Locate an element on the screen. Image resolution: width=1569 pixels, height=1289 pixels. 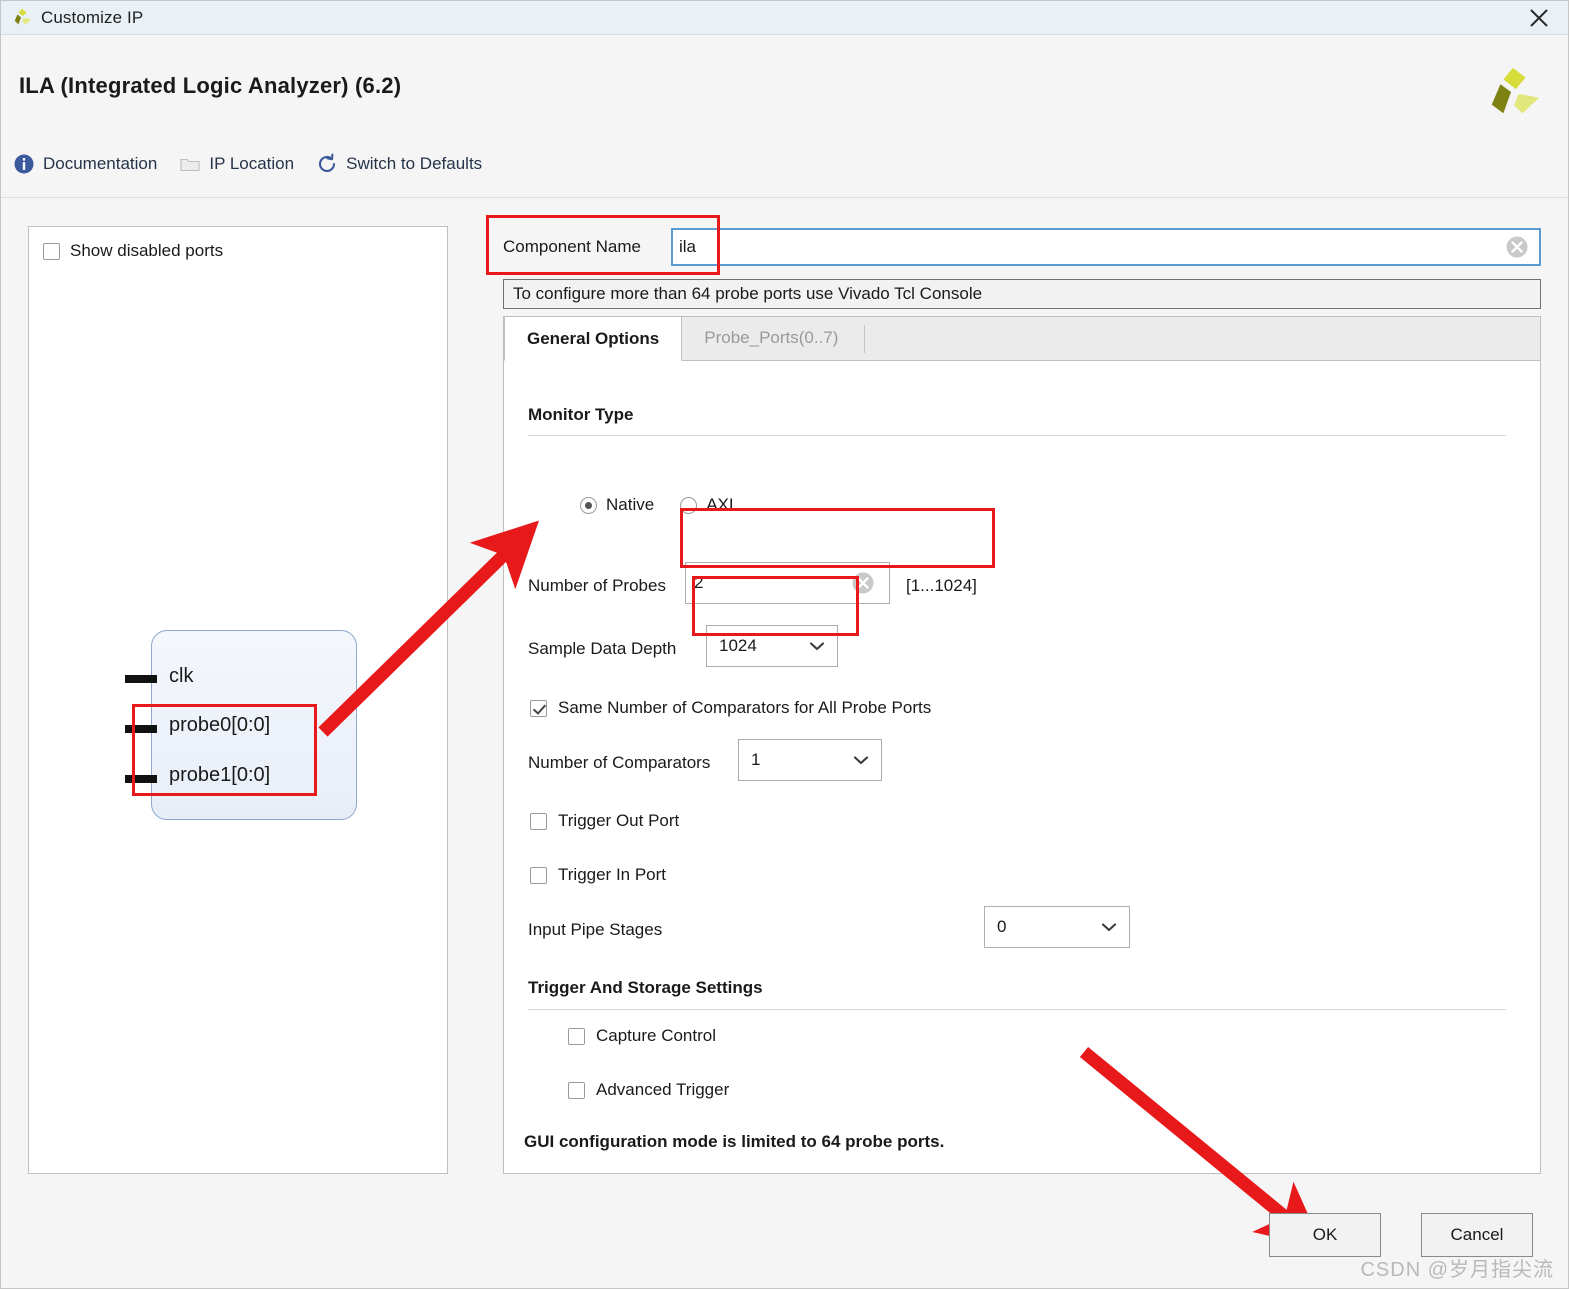
port-pin-probe1 is located at coordinates (141, 779).